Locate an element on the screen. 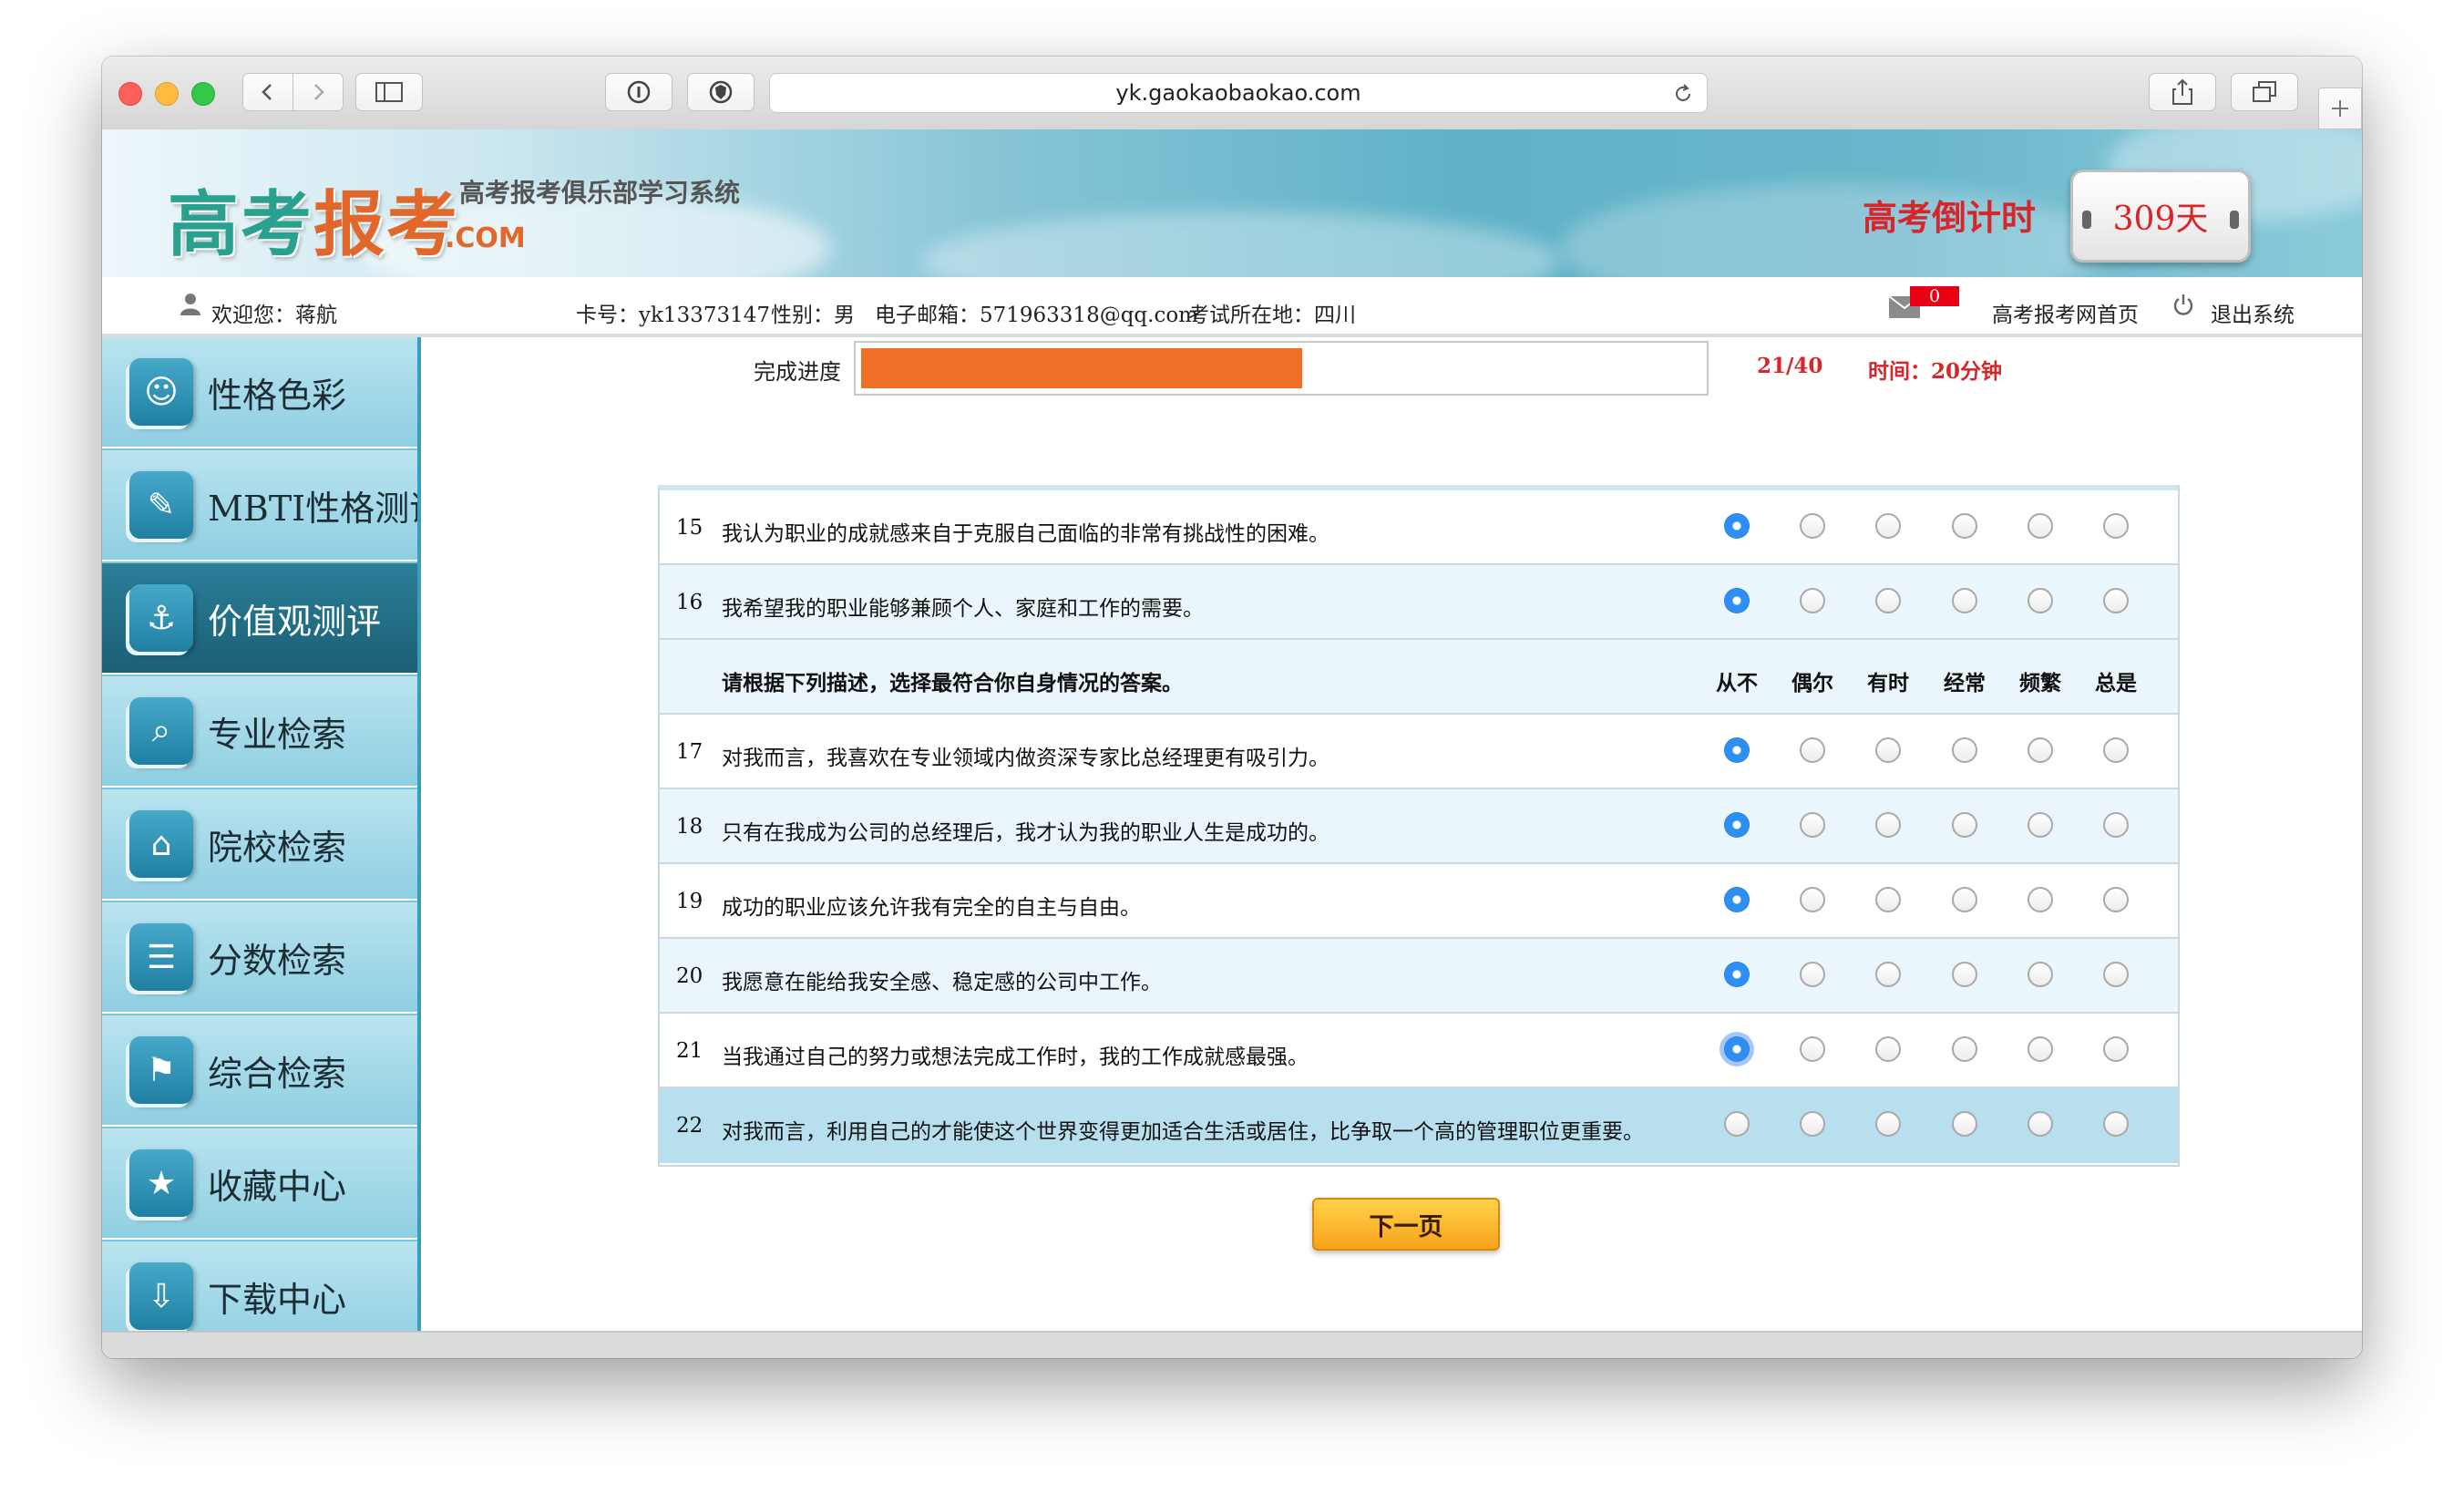  chevron-right-icon is located at coordinates (319, 92).